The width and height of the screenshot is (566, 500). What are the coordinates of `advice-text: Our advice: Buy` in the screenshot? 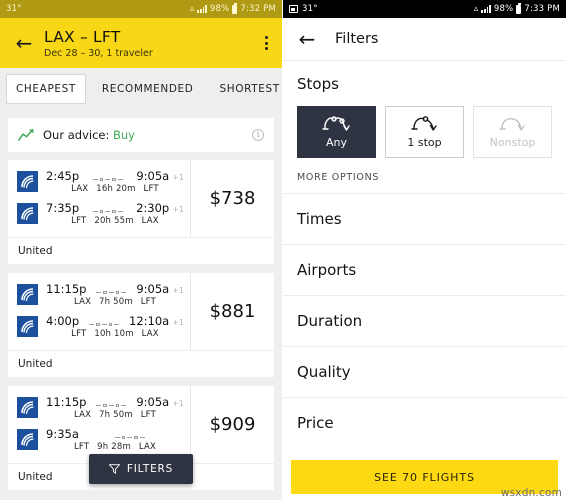 It's located at (89, 135).